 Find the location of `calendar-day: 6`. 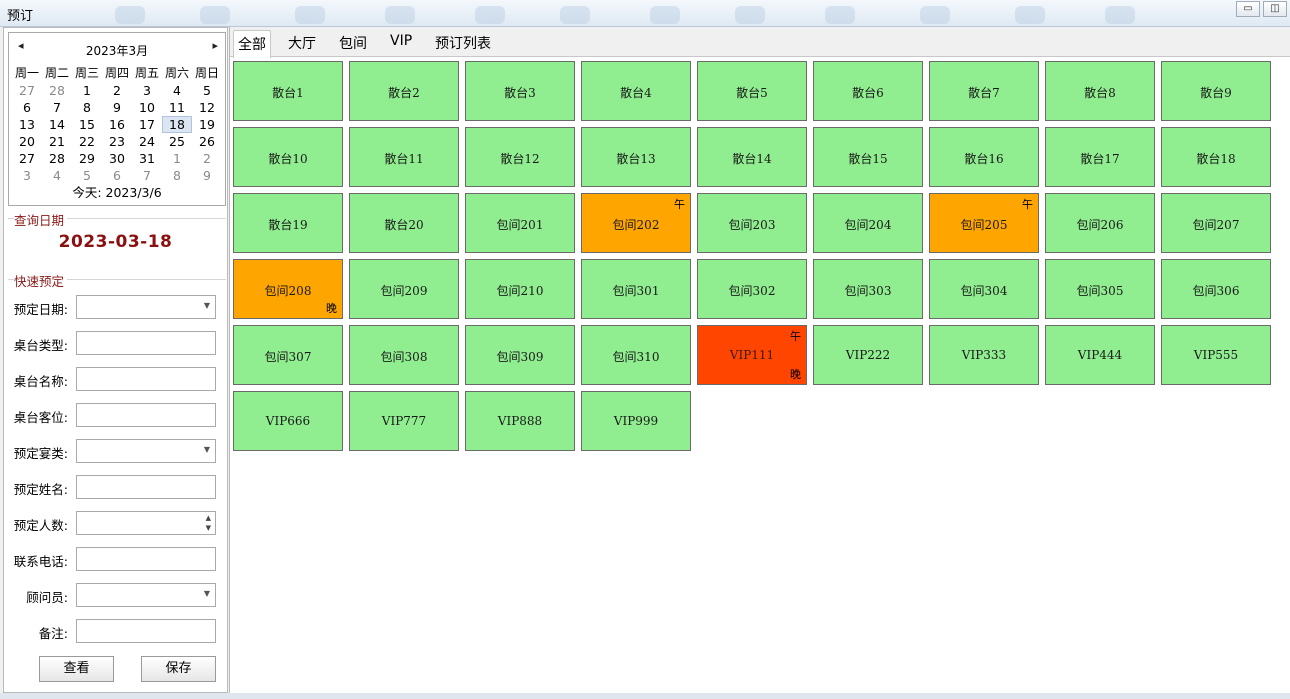

calendar-day: 6 is located at coordinates (27, 107).